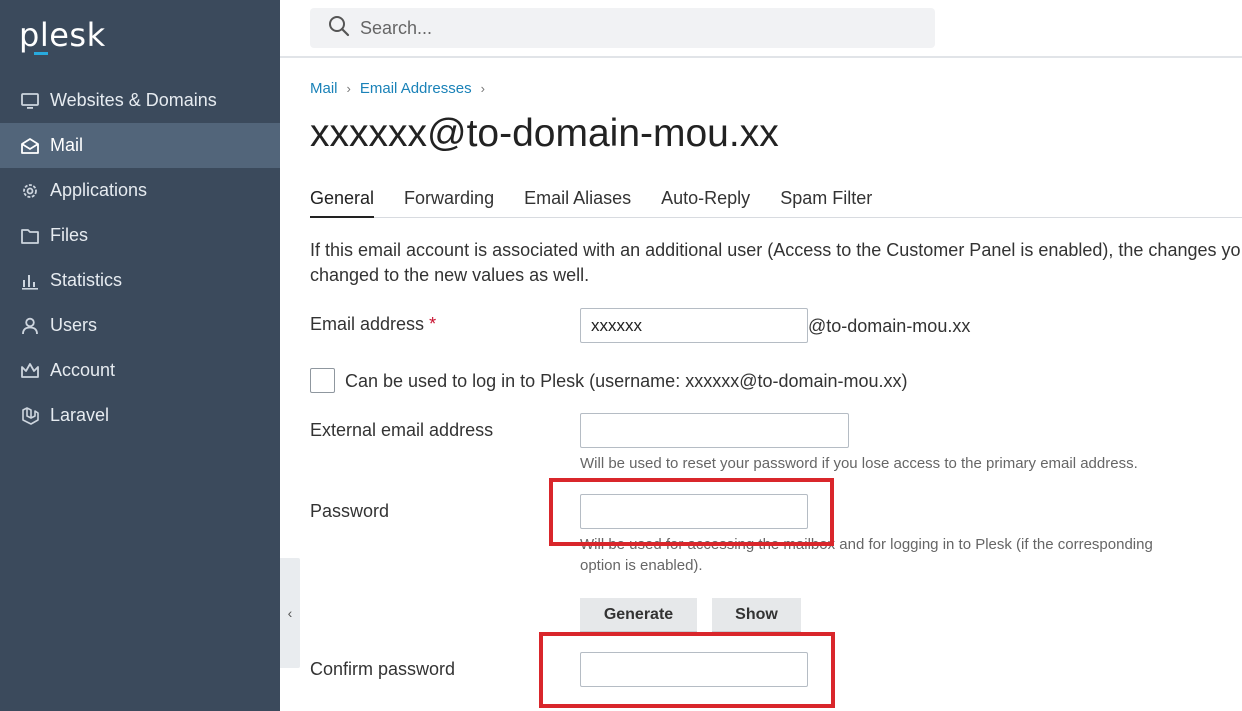  What do you see at coordinates (30, 146) in the screenshot?
I see `envelope-icon` at bounding box center [30, 146].